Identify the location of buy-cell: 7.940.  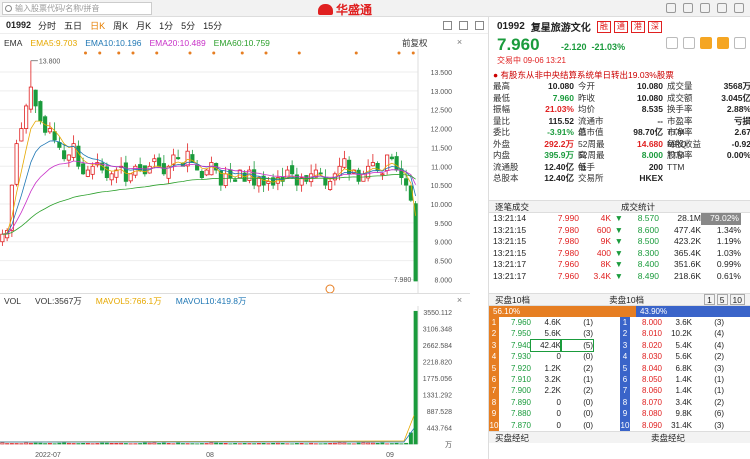
(520, 345).